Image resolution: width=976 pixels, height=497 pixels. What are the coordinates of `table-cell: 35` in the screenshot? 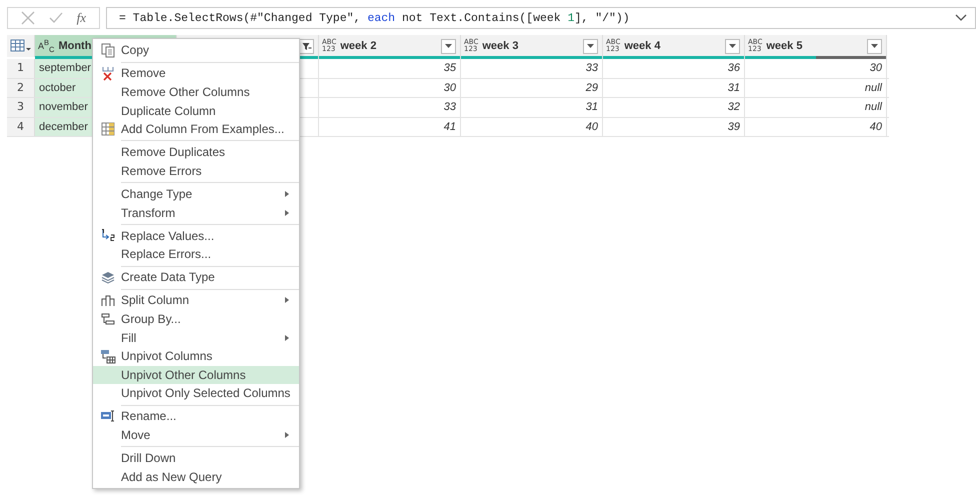 It's located at (390, 68).